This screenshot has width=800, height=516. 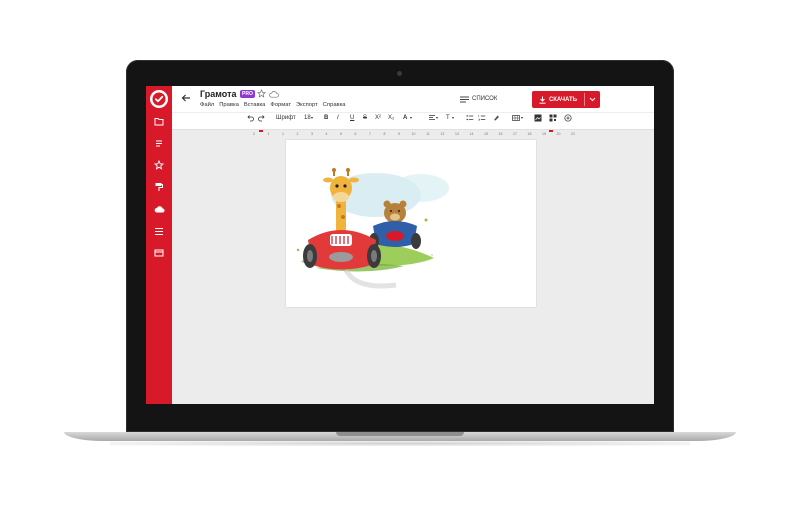 I want to click on table-icon, so click(x=516, y=118).